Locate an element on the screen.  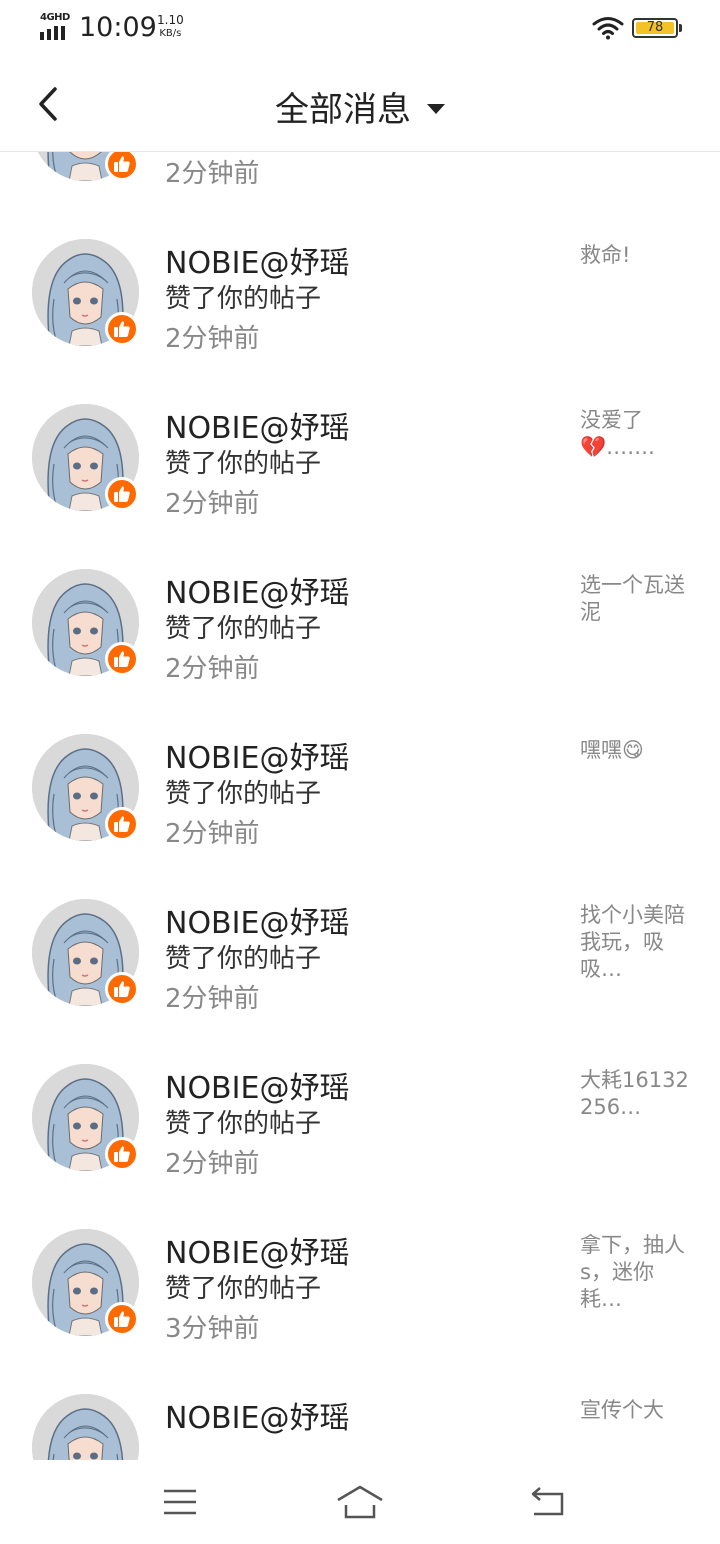
network-speed: 1.10 KB/s is located at coordinates (170, 27).